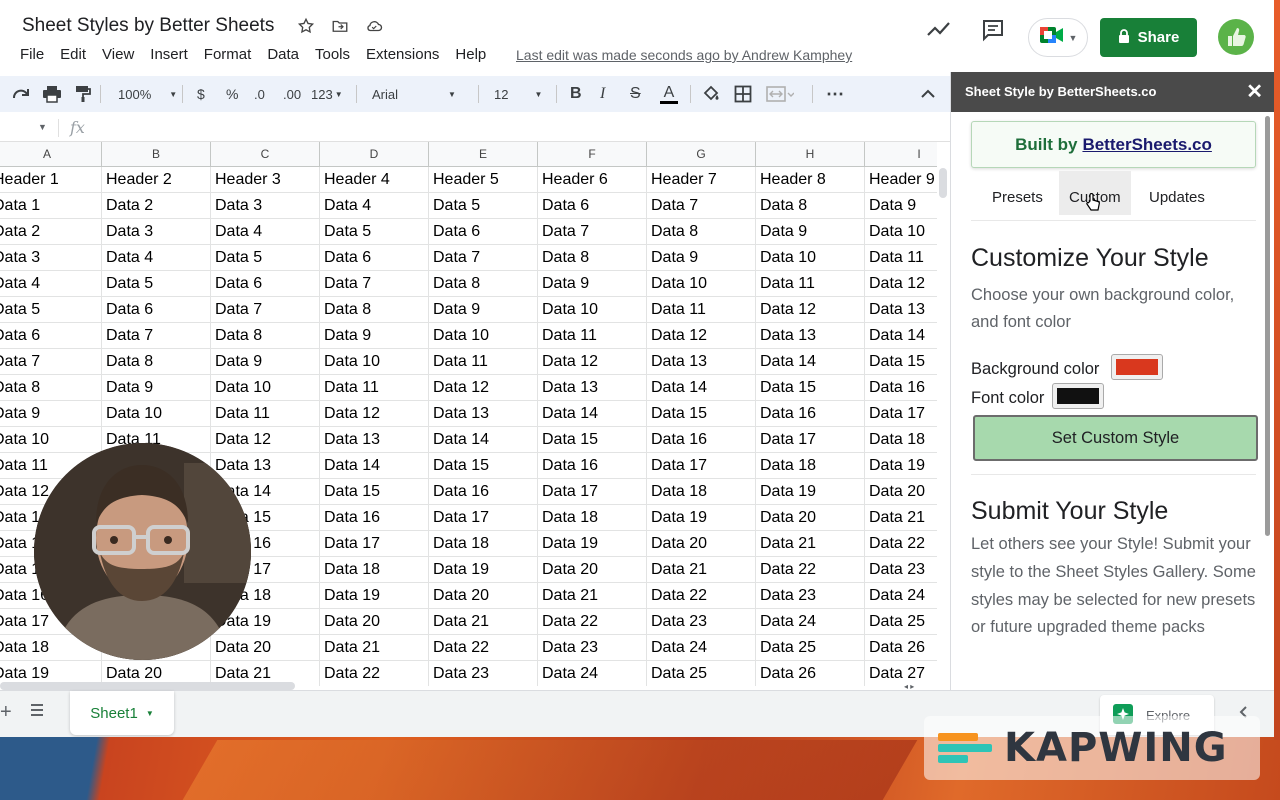 Image resolution: width=1280 pixels, height=800 pixels. Describe the element at coordinates (711, 94) in the screenshot. I see `fill-color-icon` at that location.